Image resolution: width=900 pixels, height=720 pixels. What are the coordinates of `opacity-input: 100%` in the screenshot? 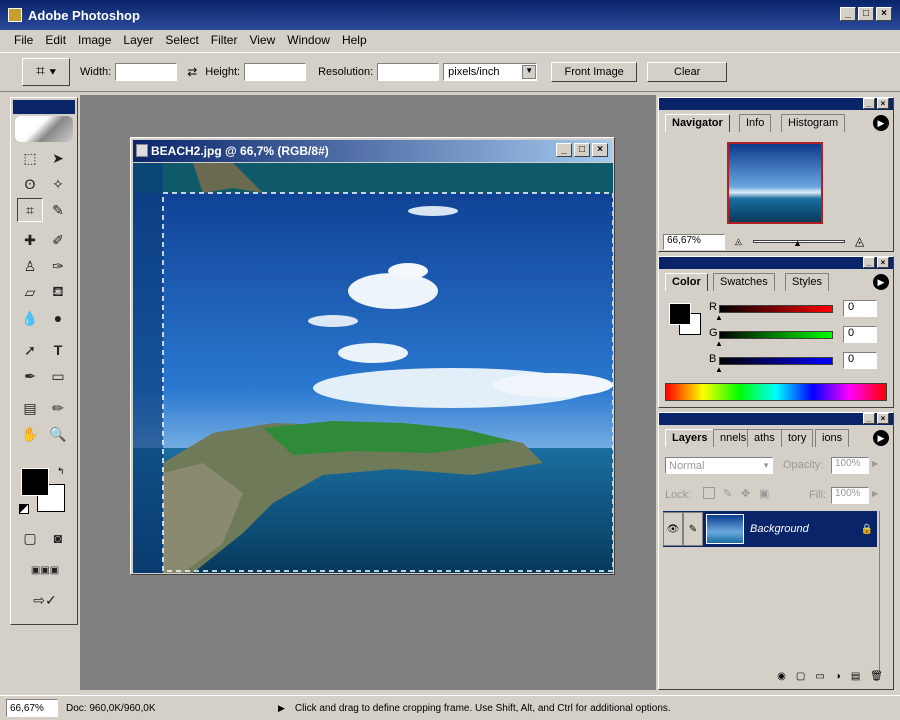 It's located at (850, 465).